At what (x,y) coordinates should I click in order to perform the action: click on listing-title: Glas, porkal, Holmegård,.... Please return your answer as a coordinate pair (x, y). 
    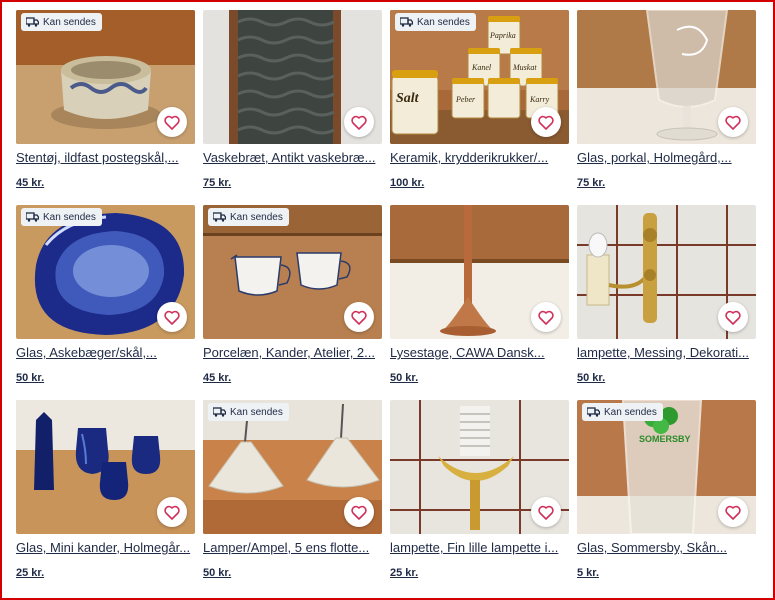
    Looking at the image, I should click on (666, 158).